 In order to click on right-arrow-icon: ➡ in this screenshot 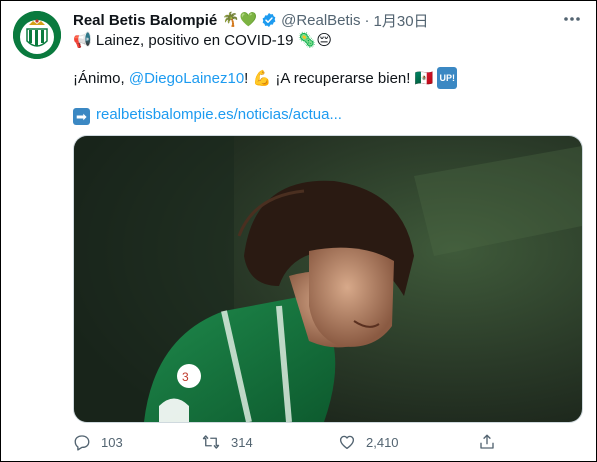, I will do `click(81, 116)`.